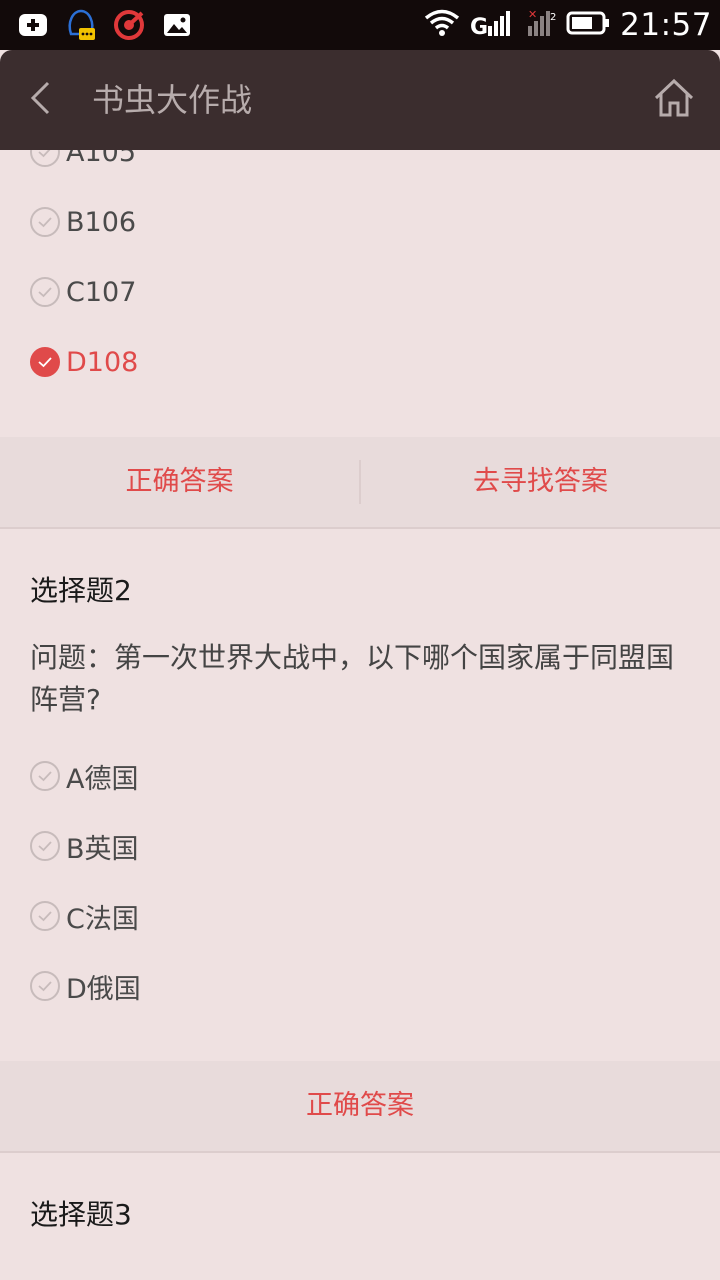 The width and height of the screenshot is (720, 1280). What do you see at coordinates (493, 25) in the screenshot?
I see `signal-icon: G` at bounding box center [493, 25].